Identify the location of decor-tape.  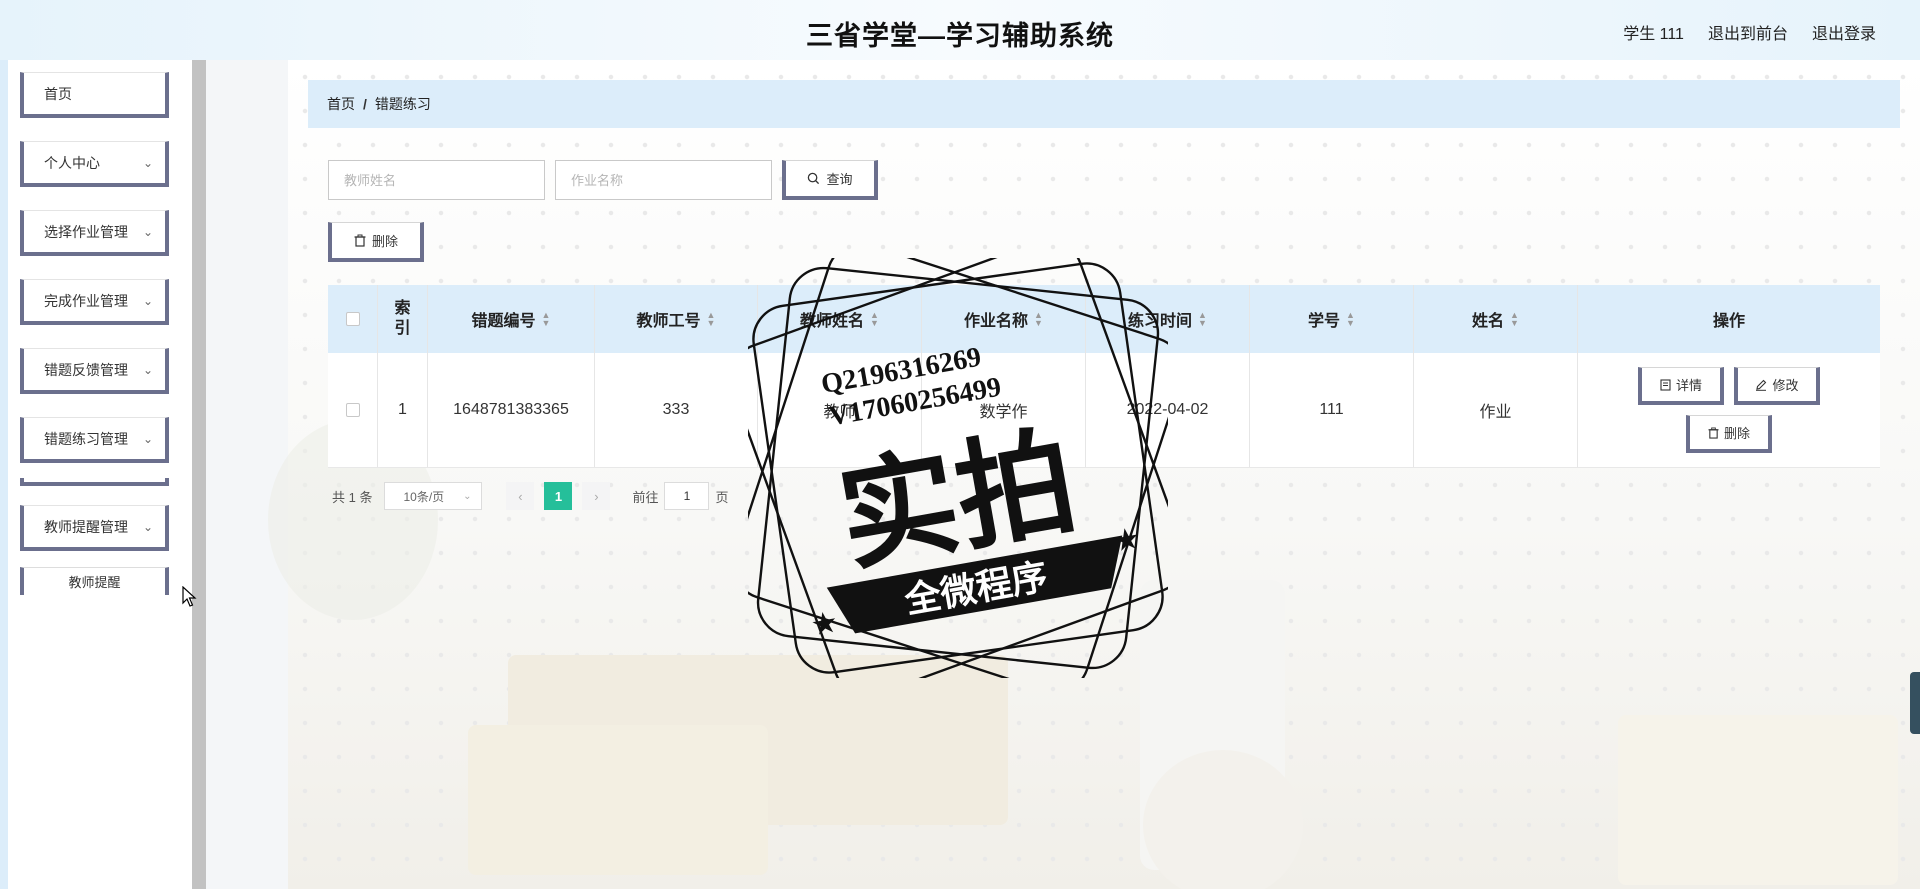
(1223, 819).